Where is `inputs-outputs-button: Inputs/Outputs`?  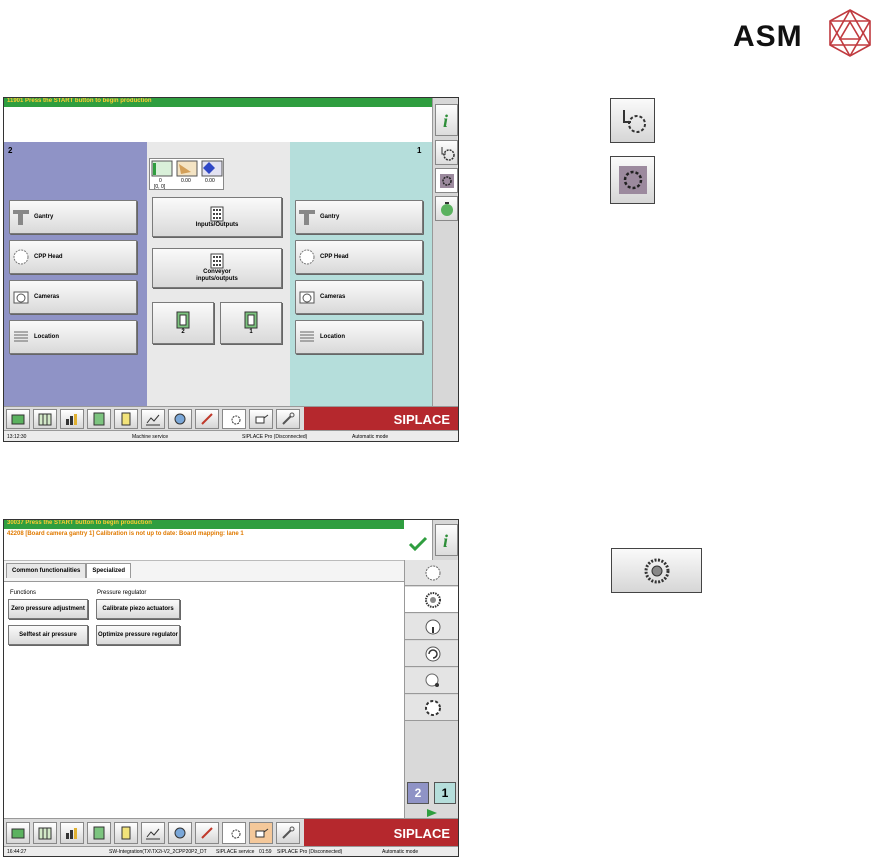 inputs-outputs-button: Inputs/Outputs is located at coordinates (217, 217).